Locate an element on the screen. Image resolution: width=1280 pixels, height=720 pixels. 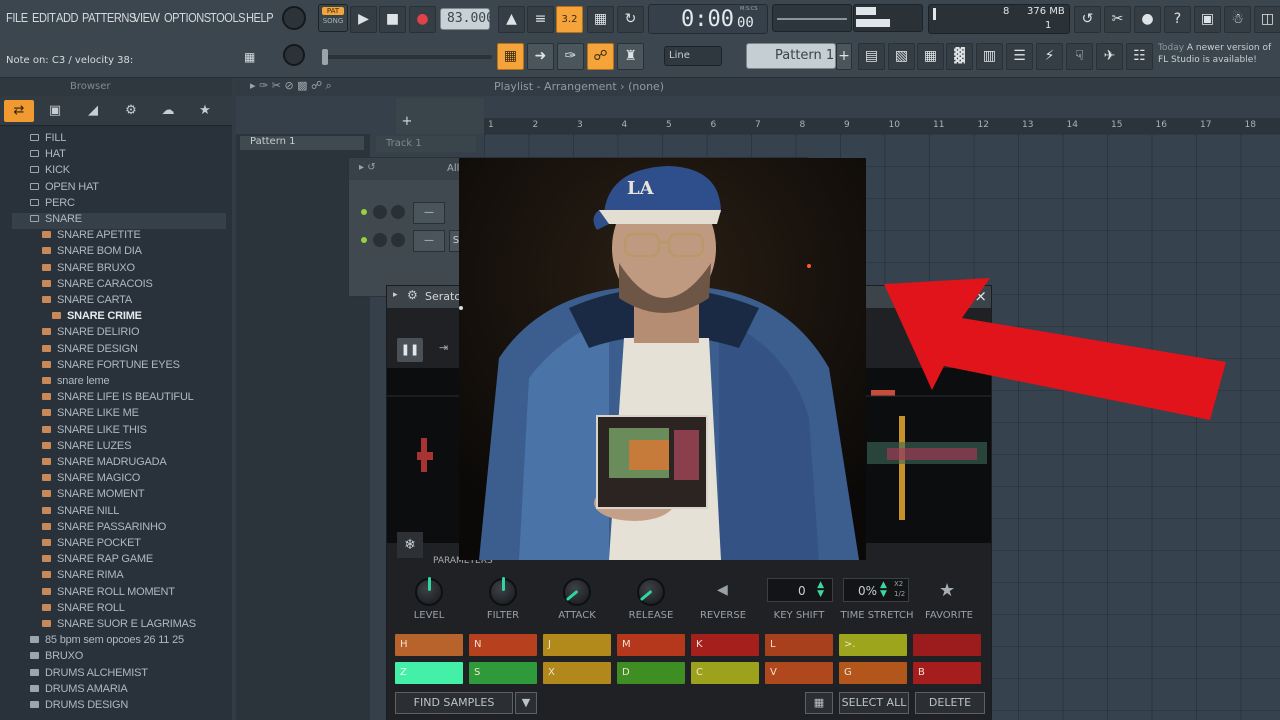
touch-icon: ☟ is located at coordinates (1079, 56).